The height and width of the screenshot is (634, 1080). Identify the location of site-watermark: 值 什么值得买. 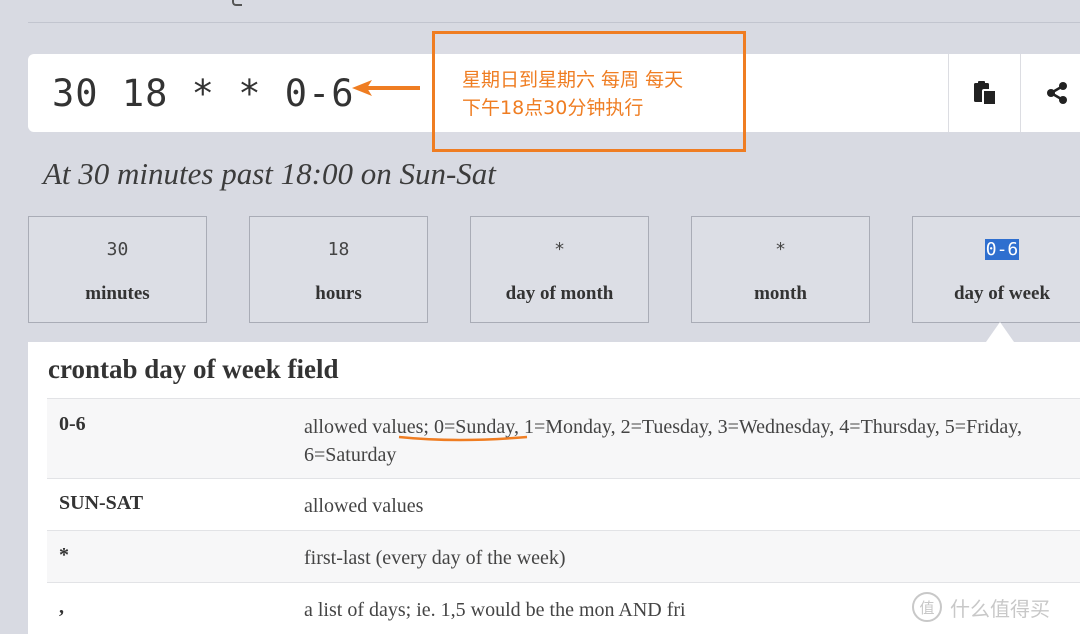
(981, 607).